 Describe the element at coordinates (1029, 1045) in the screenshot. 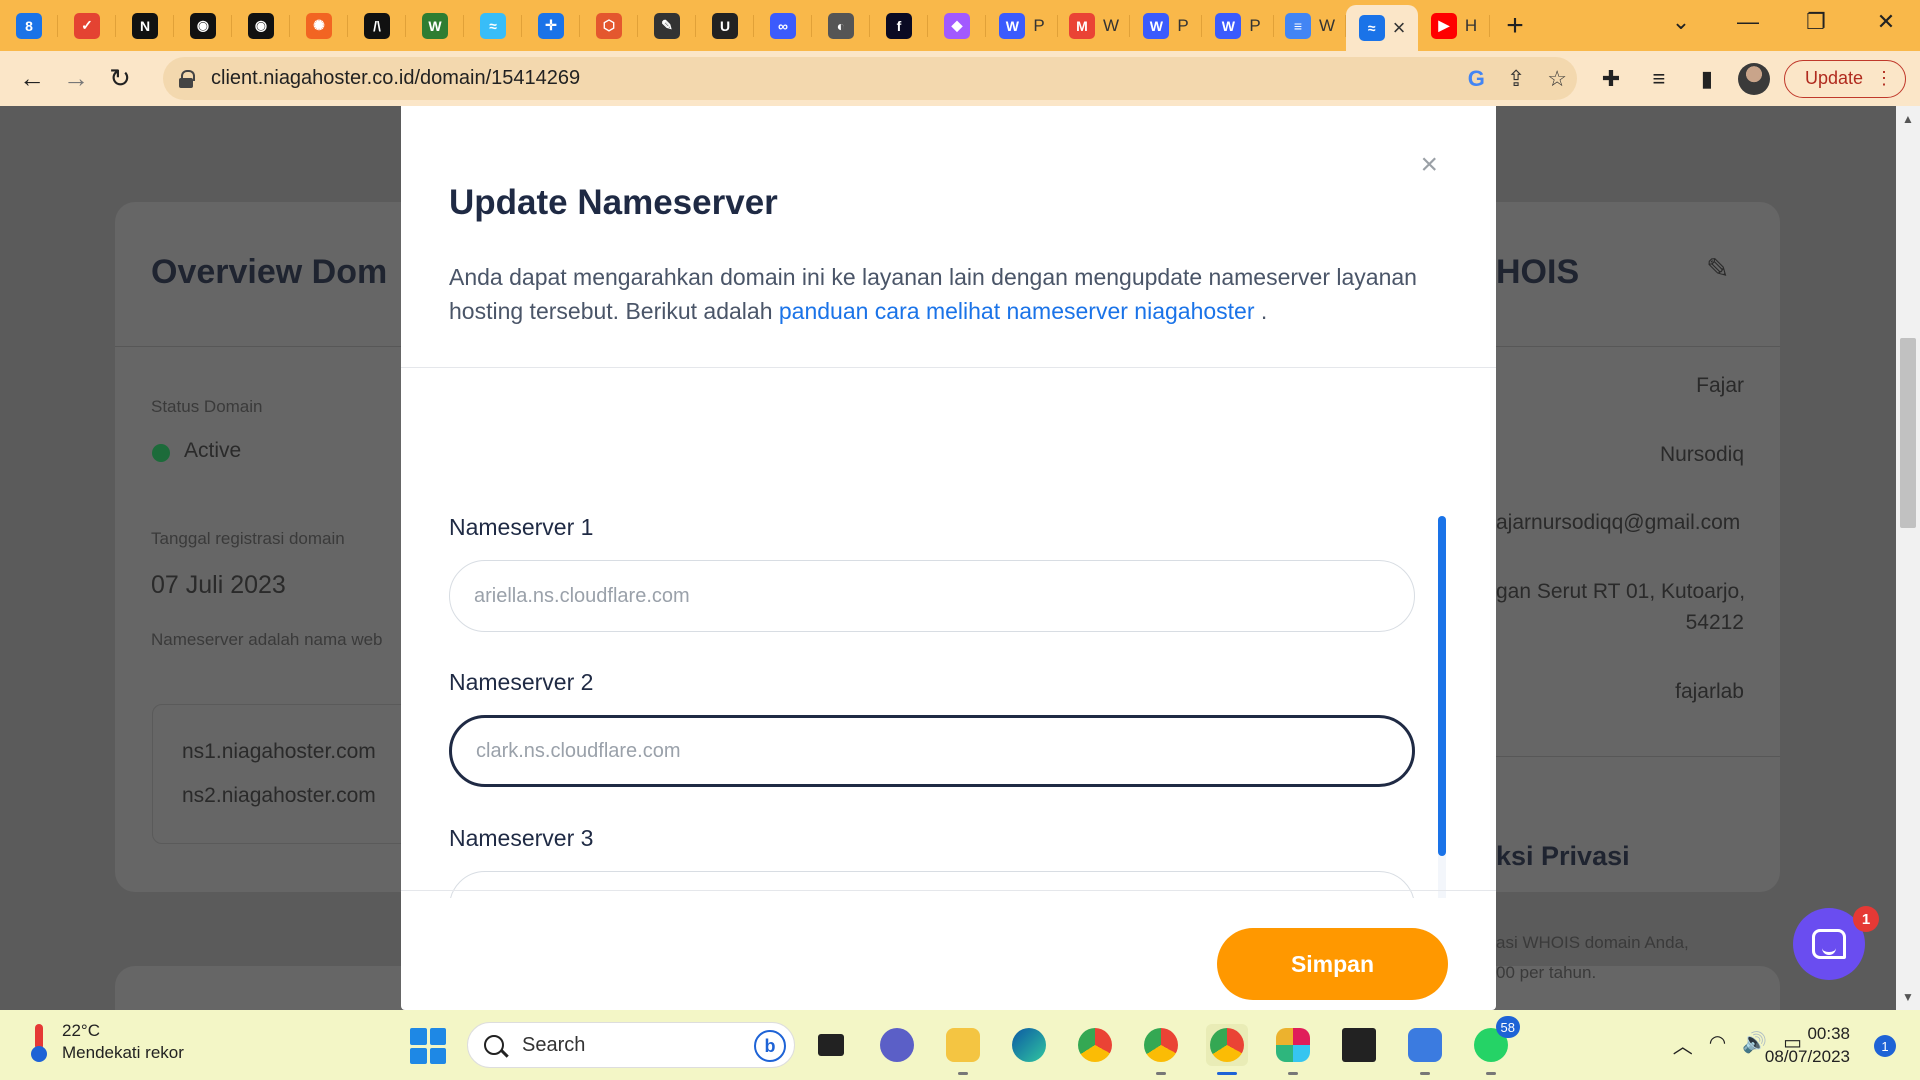

I see `edge-icon` at that location.